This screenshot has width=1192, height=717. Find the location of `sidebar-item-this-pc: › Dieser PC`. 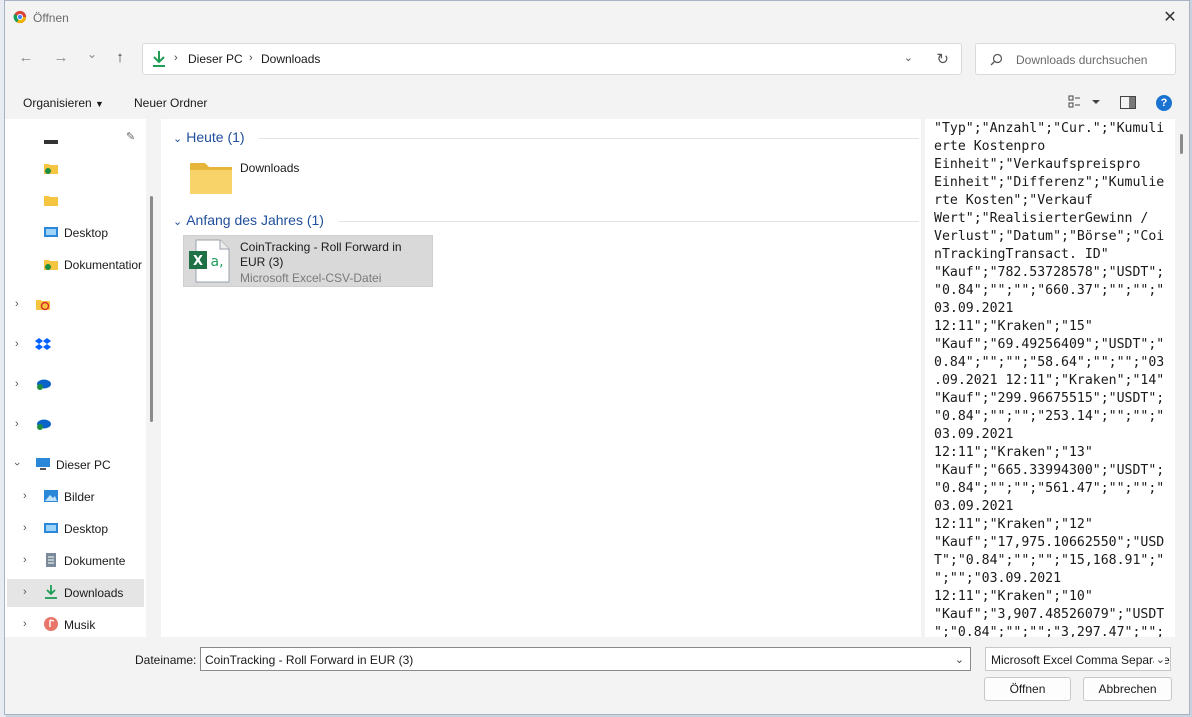

sidebar-item-this-pc: › Dieser PC is located at coordinates (75, 465).